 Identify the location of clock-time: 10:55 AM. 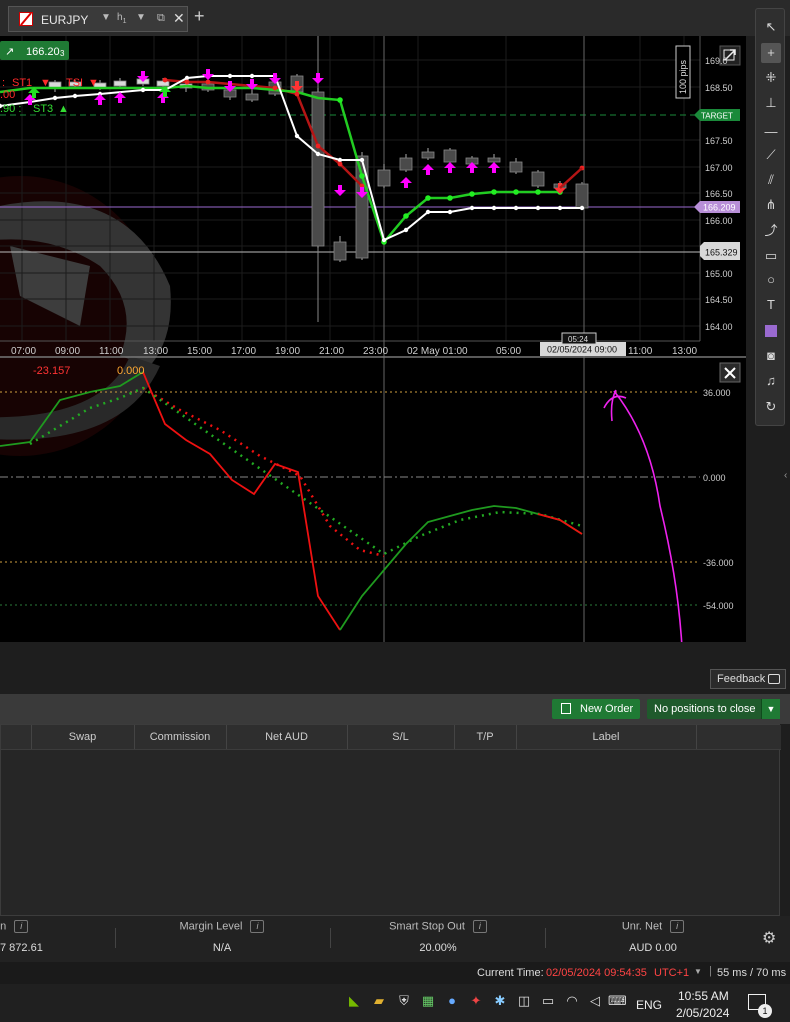
(703, 996).